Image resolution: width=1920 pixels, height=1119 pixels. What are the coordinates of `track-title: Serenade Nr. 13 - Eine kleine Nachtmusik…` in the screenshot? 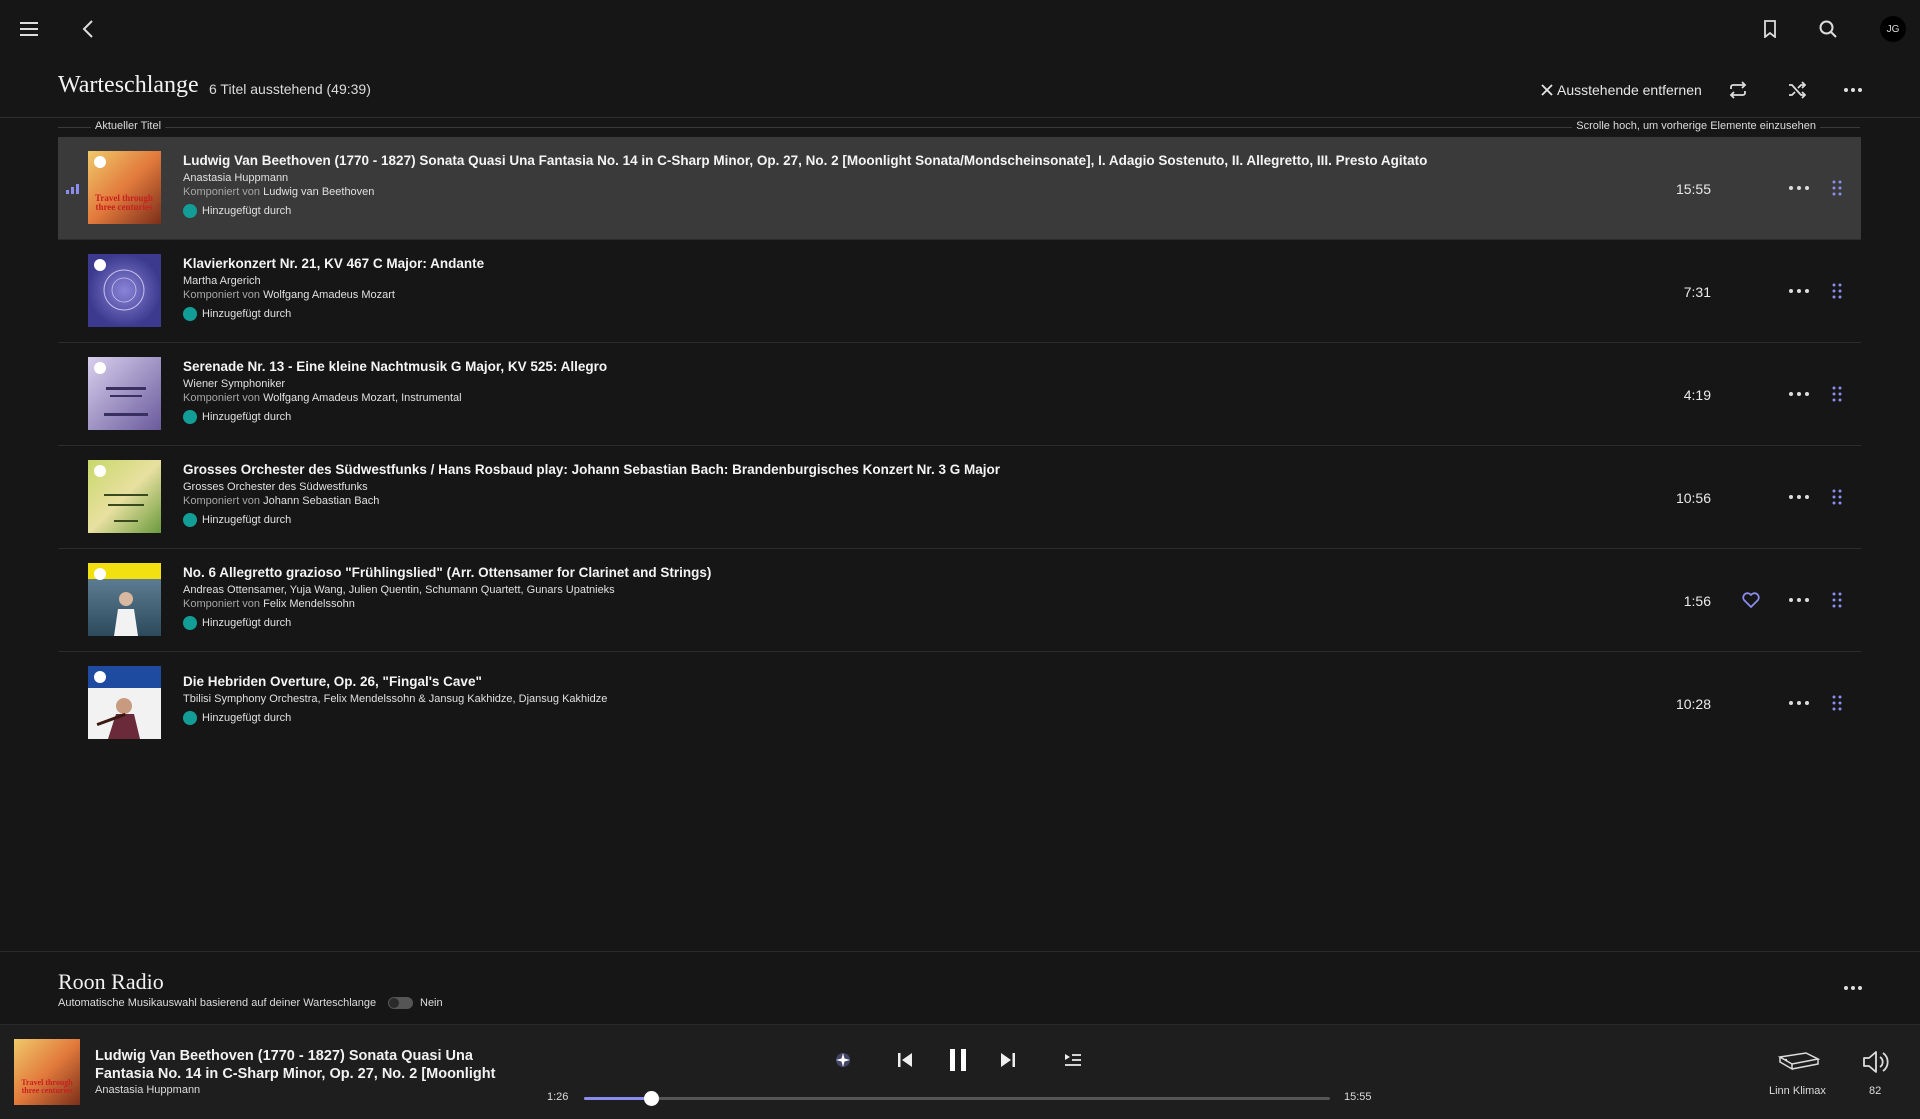 It's located at (858, 366).